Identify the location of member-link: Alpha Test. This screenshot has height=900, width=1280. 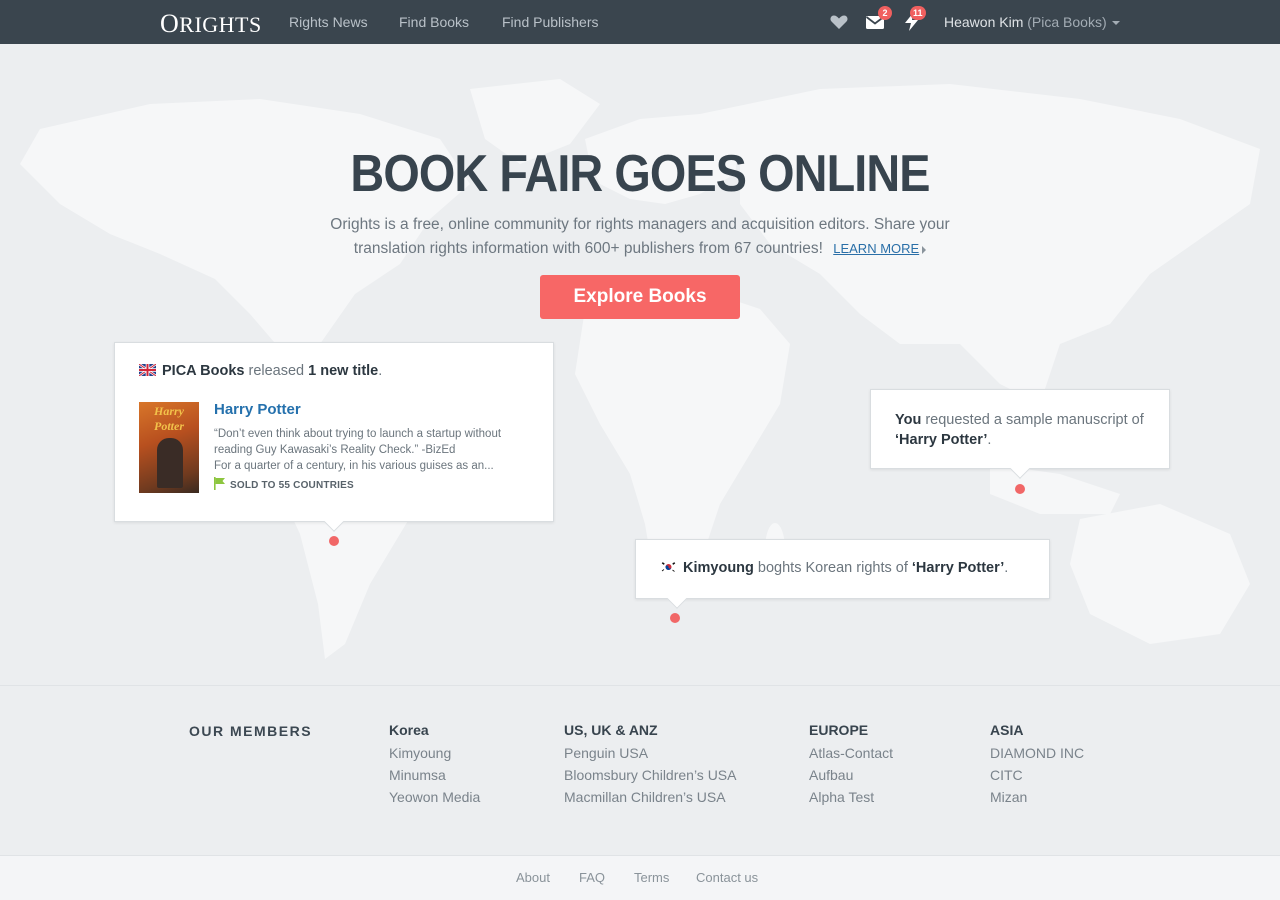
(851, 797).